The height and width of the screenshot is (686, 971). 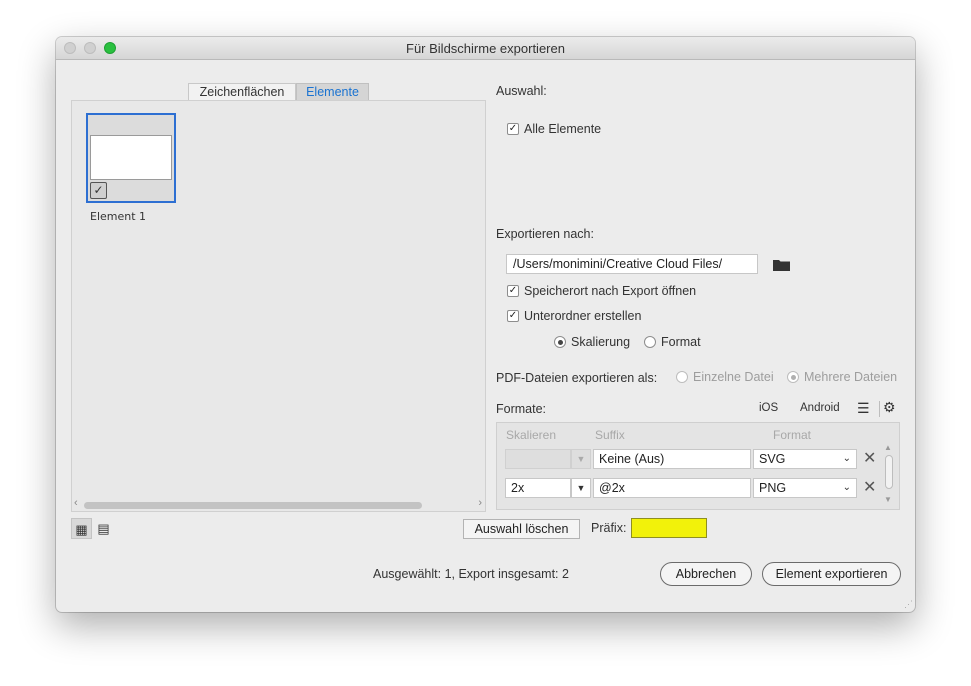 What do you see at coordinates (879, 409) in the screenshot?
I see `divider` at bounding box center [879, 409].